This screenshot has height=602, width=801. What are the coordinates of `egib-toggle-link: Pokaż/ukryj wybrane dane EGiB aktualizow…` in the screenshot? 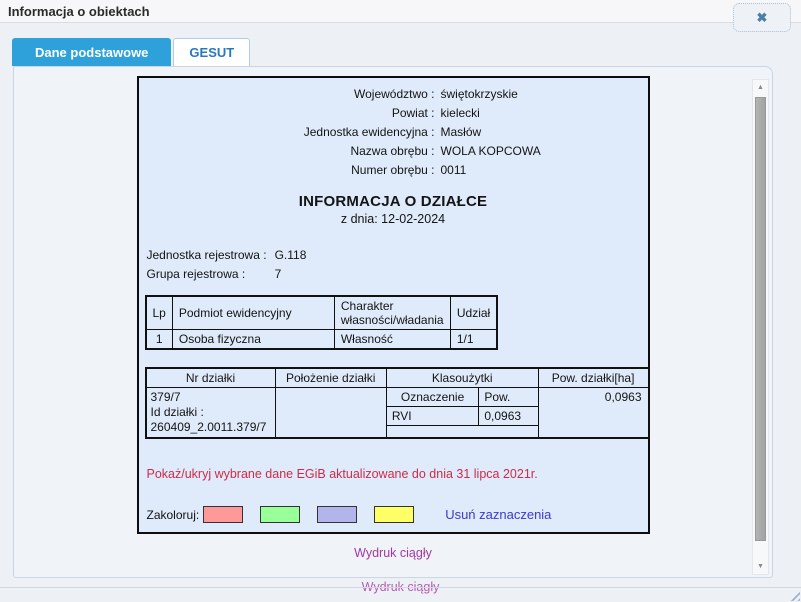 It's located at (395, 474).